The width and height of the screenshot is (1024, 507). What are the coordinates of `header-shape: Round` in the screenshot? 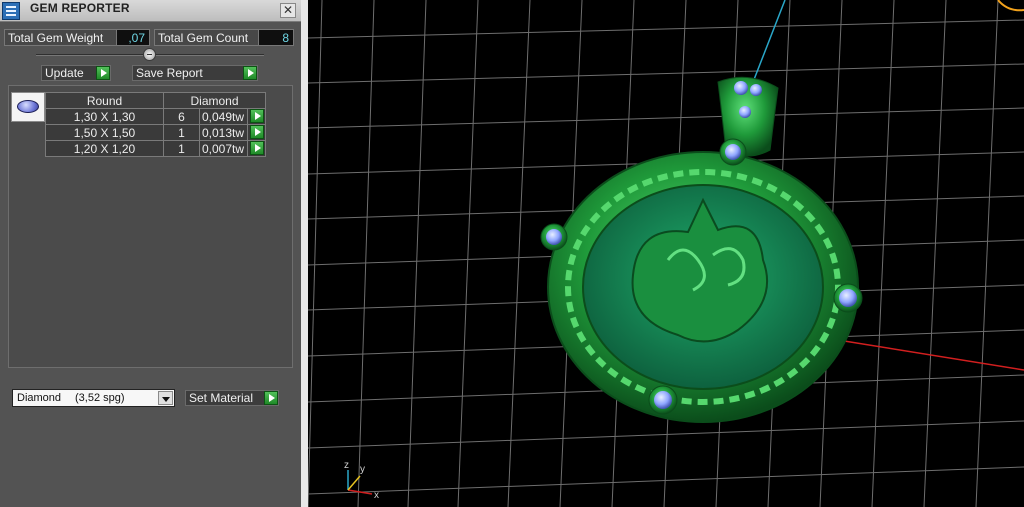 It's located at (104, 100).